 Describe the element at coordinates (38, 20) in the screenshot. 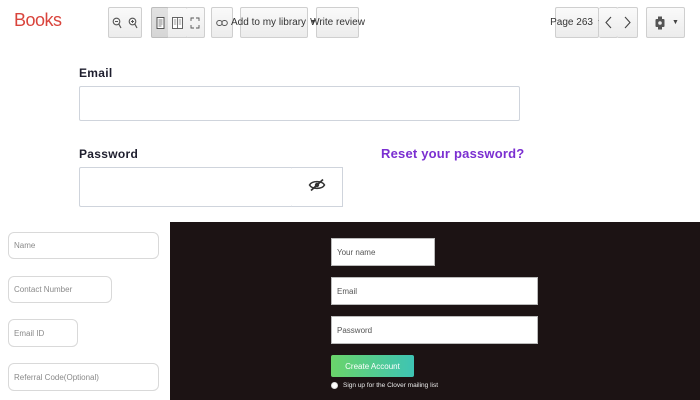

I see `books-logo: Books` at that location.